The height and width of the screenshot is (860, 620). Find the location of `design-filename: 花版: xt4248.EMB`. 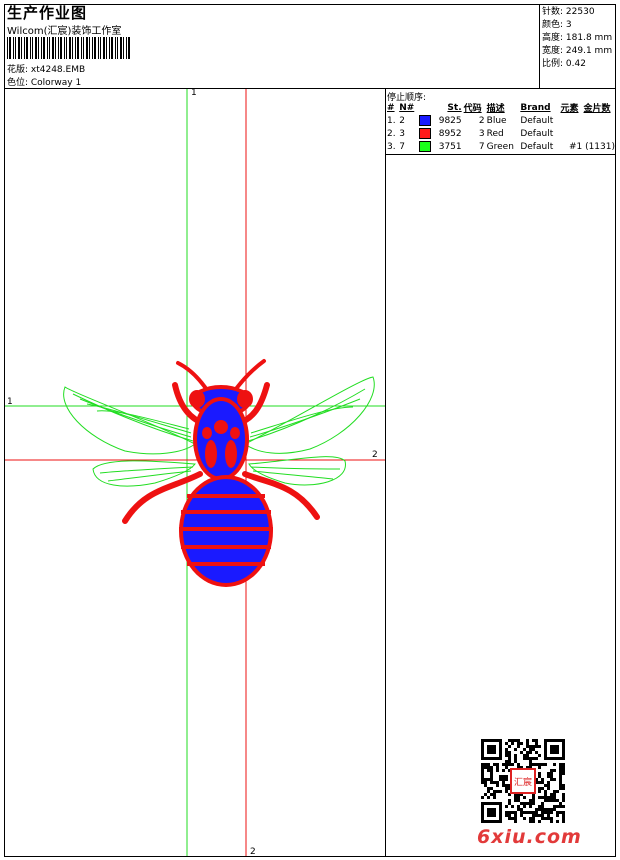

design-filename: 花版: xt4248.EMB is located at coordinates (46, 70).